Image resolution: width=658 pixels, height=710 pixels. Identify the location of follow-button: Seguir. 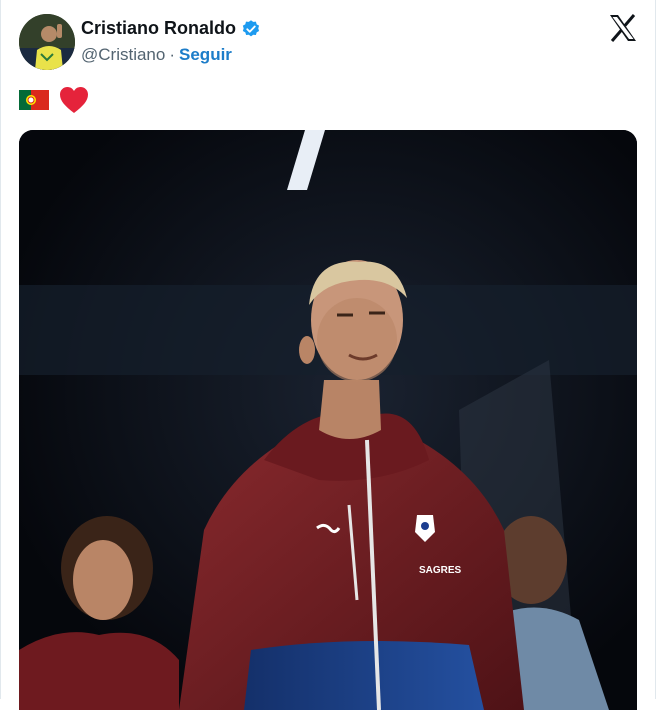
(205, 55).